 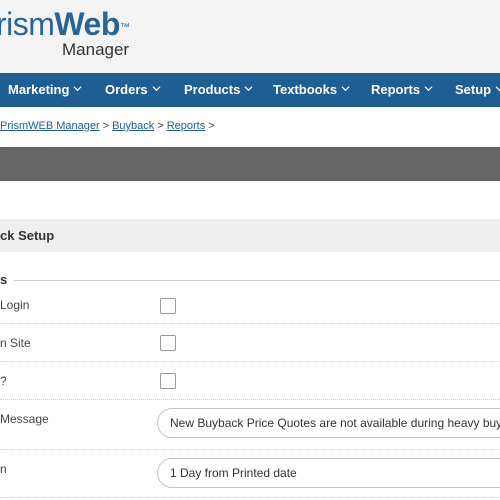 I want to click on nav-item-reports: Reports, so click(x=402, y=90).